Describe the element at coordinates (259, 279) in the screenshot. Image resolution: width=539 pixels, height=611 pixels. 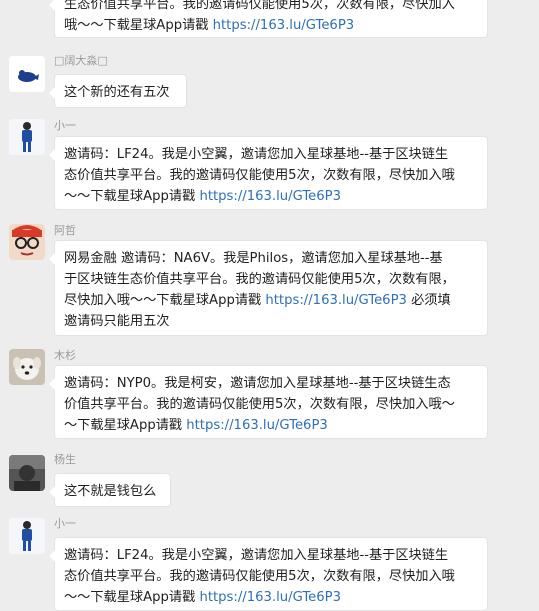
I see `message-line: 于区块链生态价值共享平台。我的邀请码仅能使用5次，次数有限，` at that location.